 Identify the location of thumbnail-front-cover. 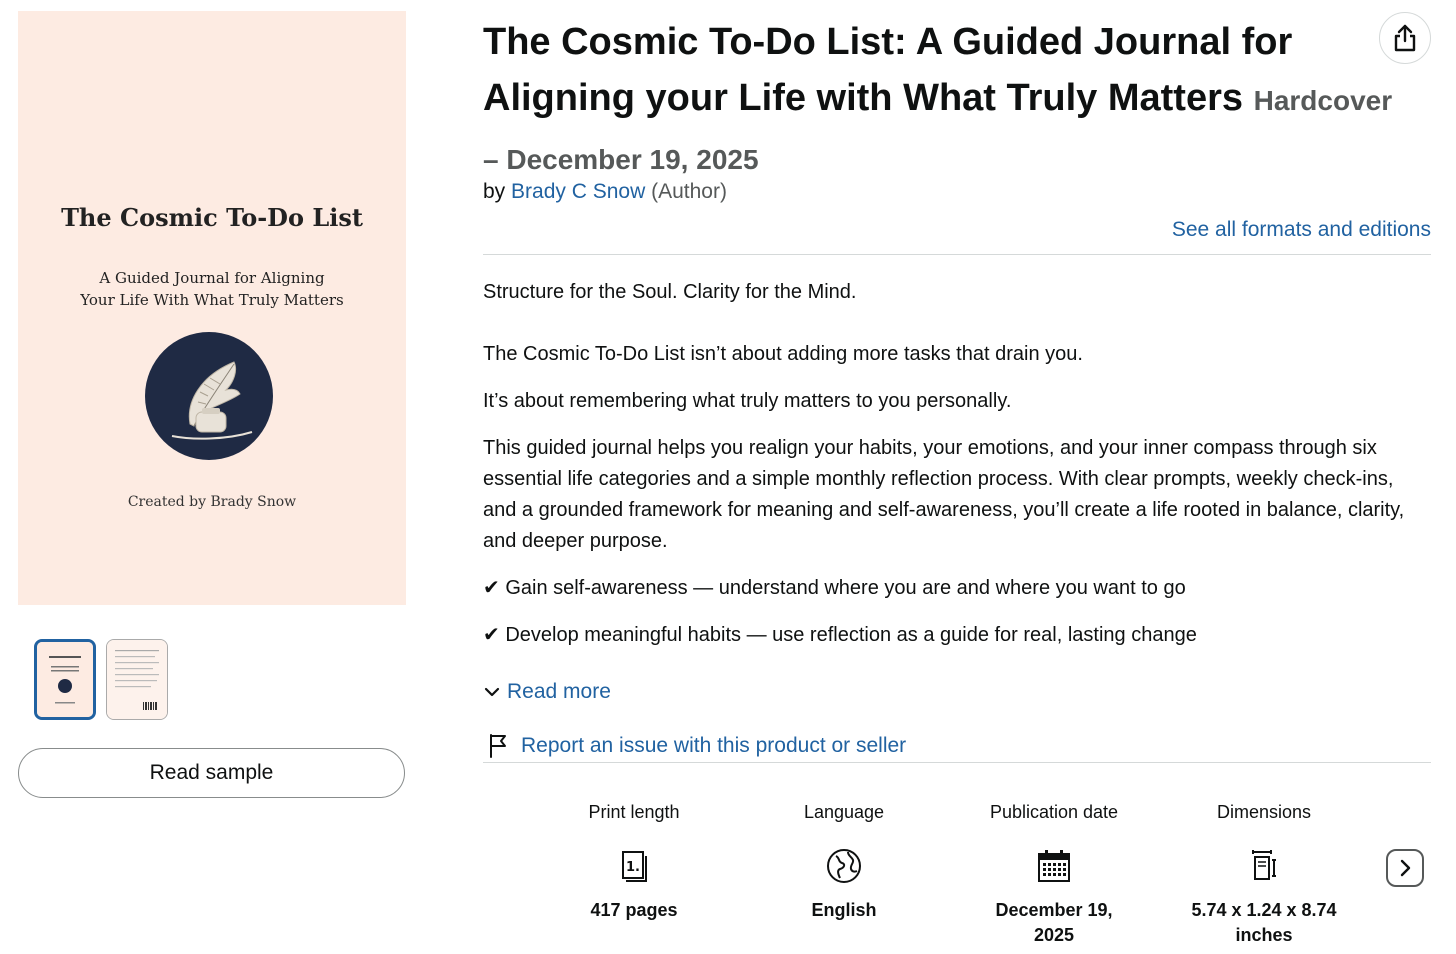
(65, 679).